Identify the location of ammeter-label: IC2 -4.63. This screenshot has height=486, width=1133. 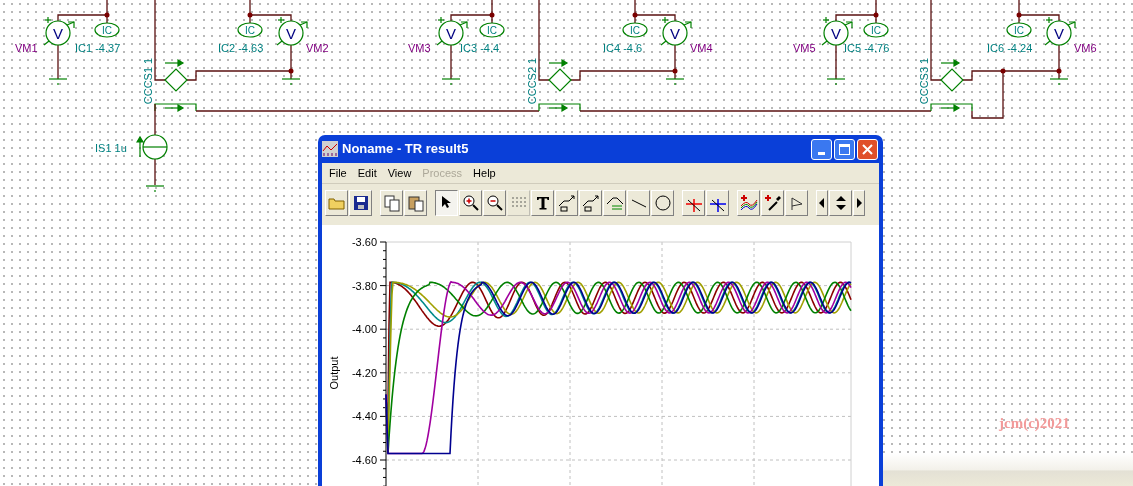
(241, 48).